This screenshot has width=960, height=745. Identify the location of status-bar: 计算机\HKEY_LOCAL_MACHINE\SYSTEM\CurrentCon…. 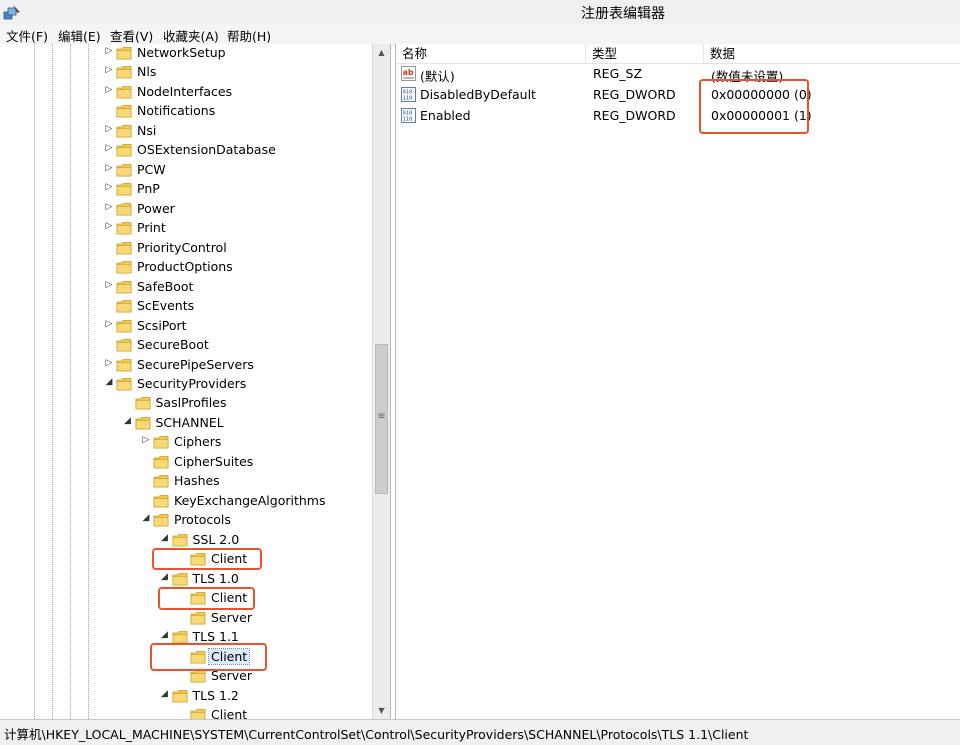
(480, 732).